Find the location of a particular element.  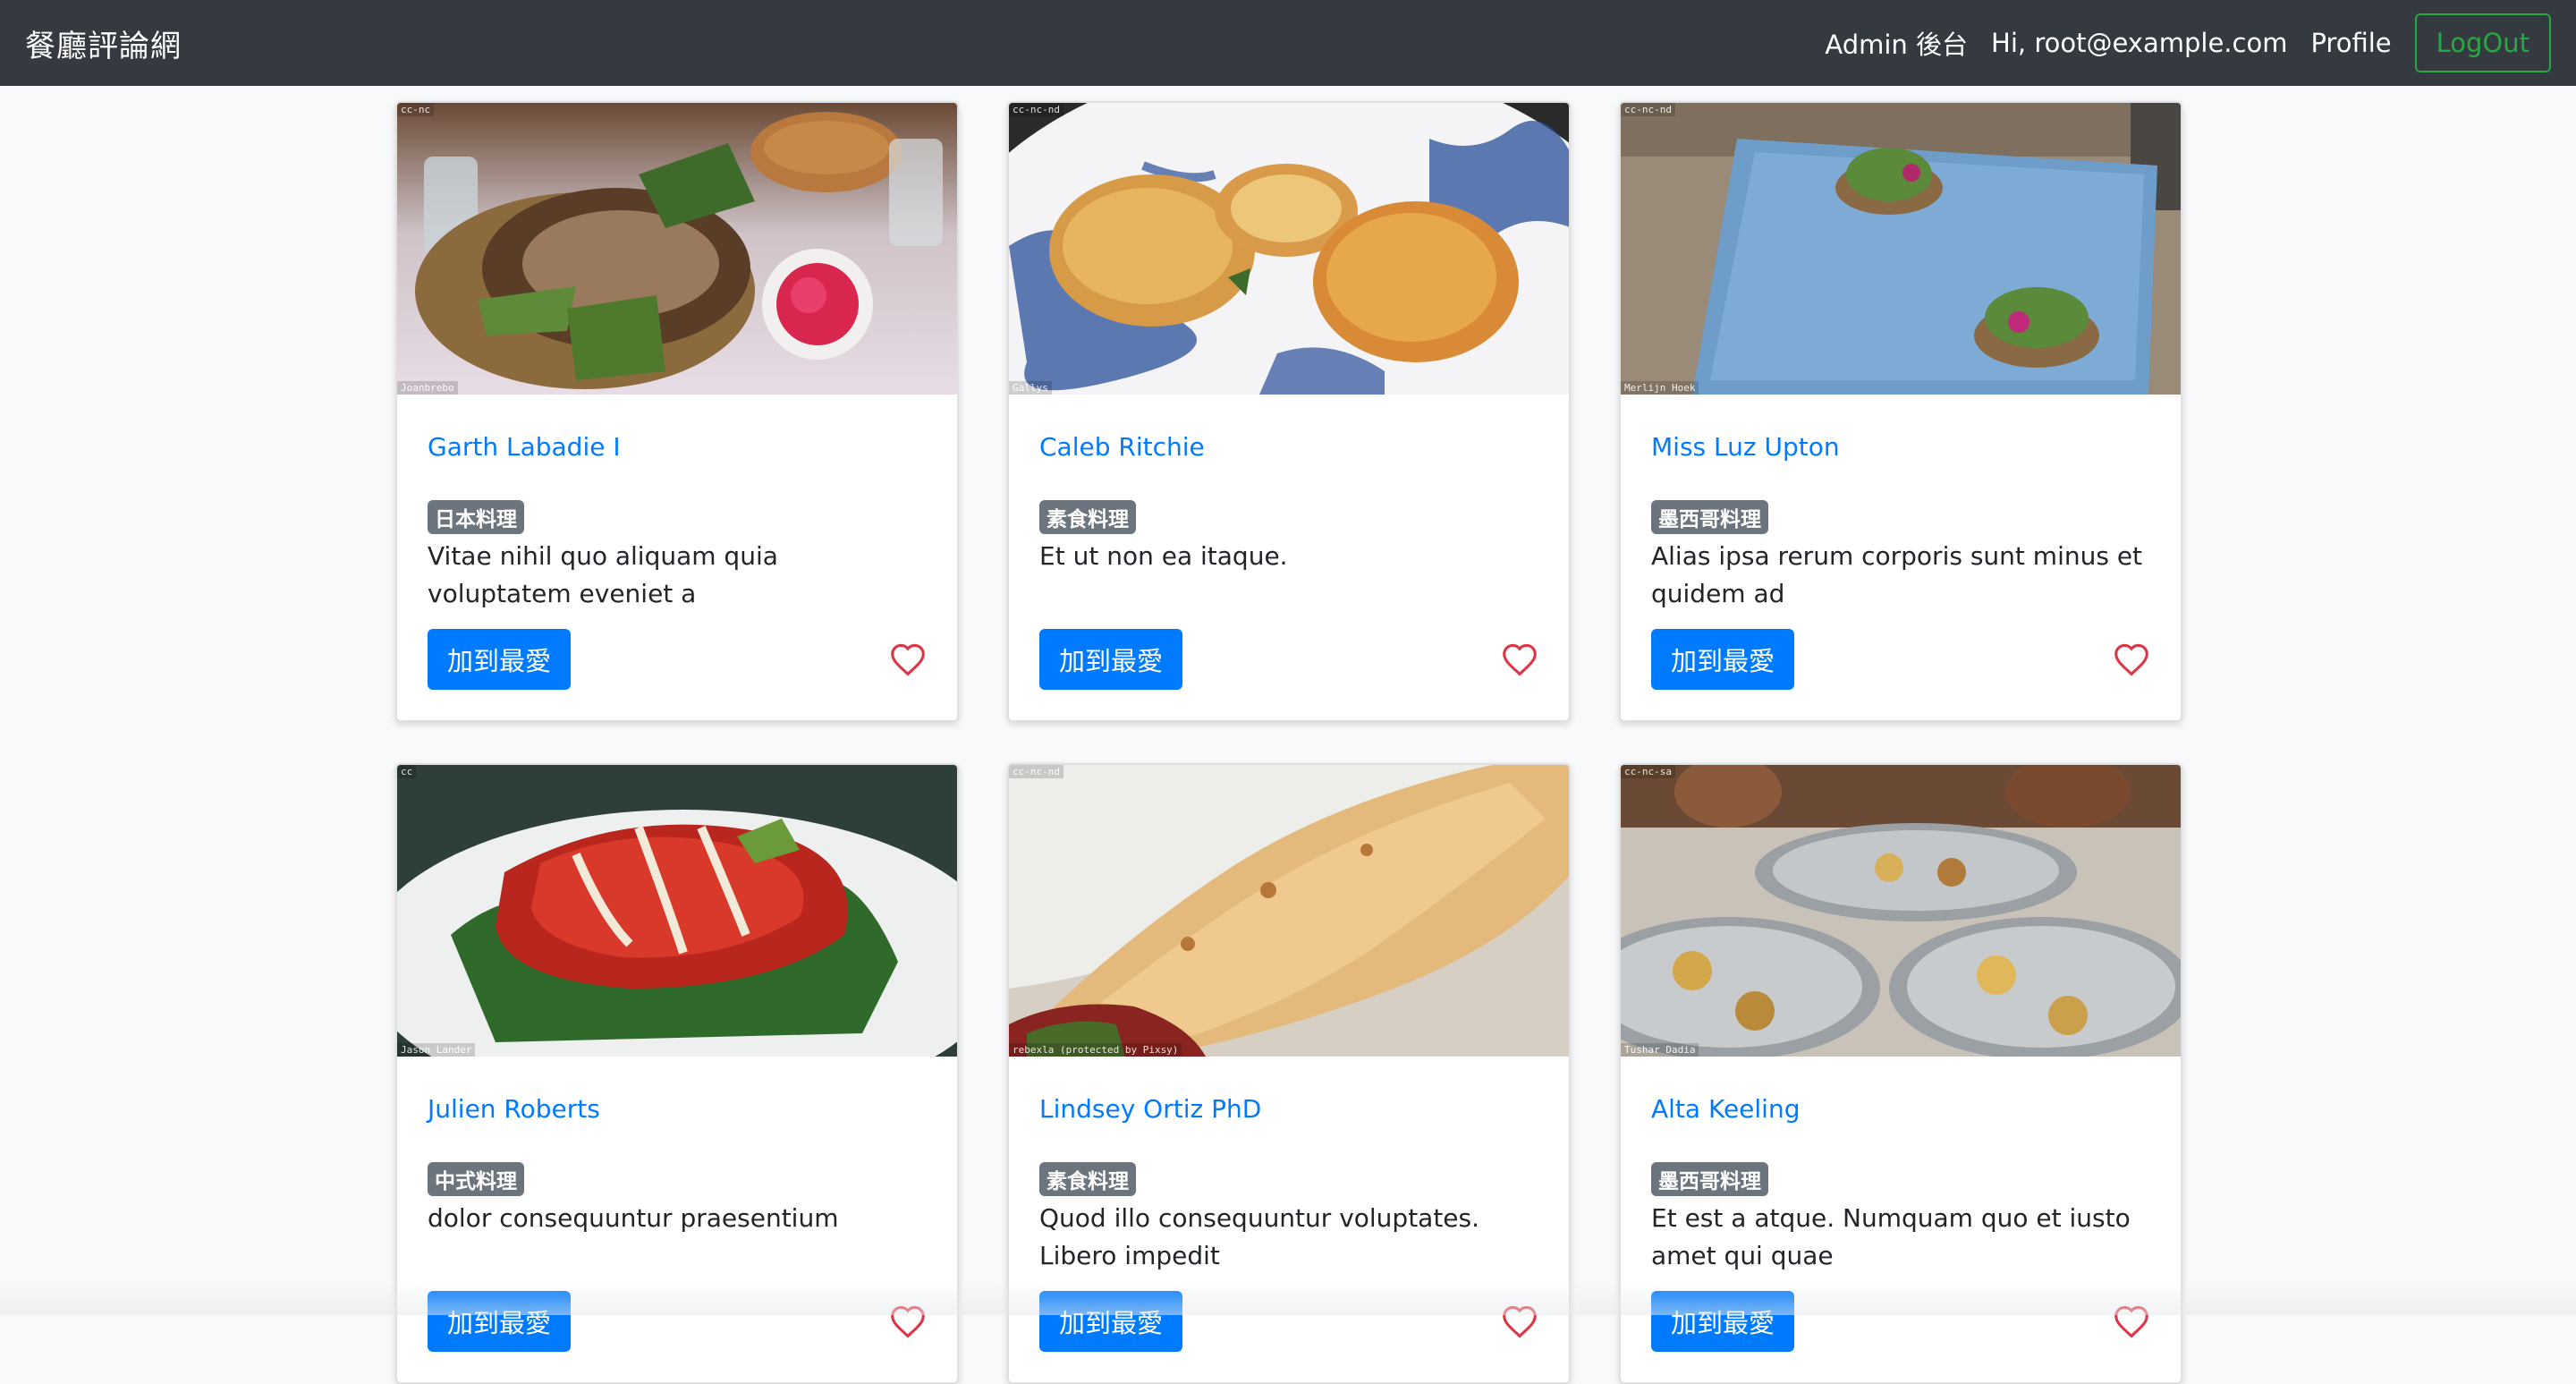

image-license-label: cc-nc is located at coordinates (415, 110).